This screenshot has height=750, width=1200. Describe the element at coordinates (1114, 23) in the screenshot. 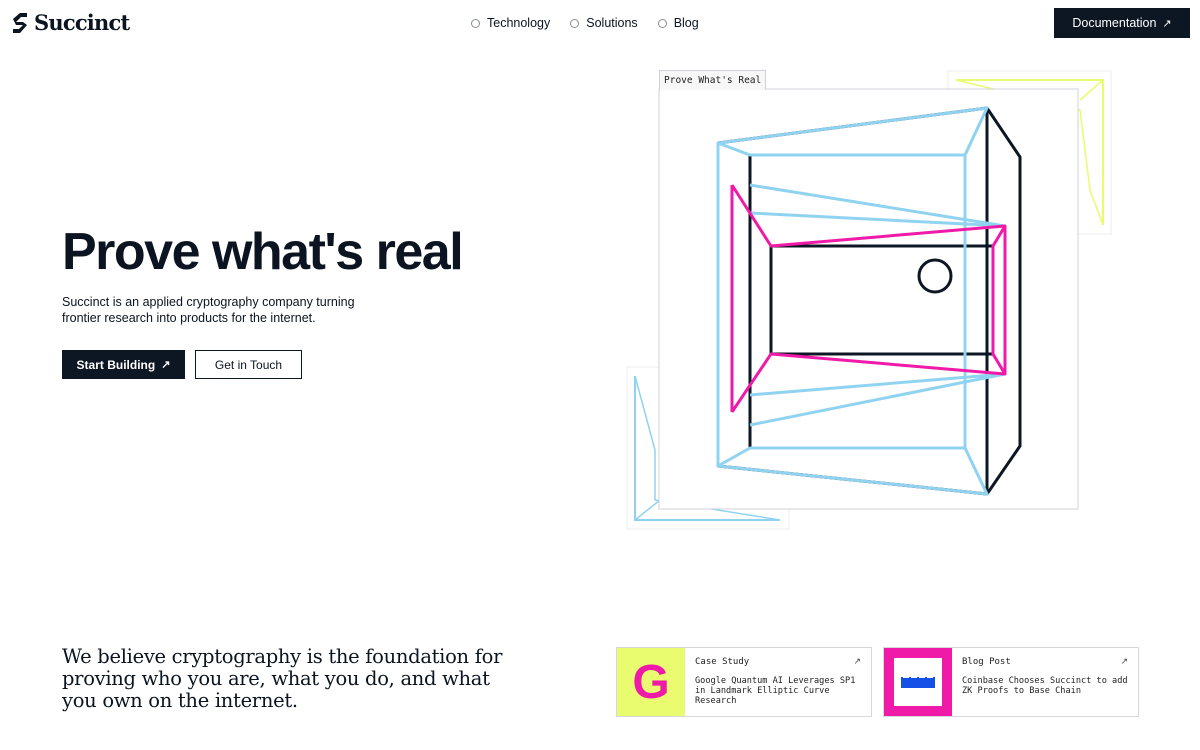

I see `documentation-label: Documentation` at that location.